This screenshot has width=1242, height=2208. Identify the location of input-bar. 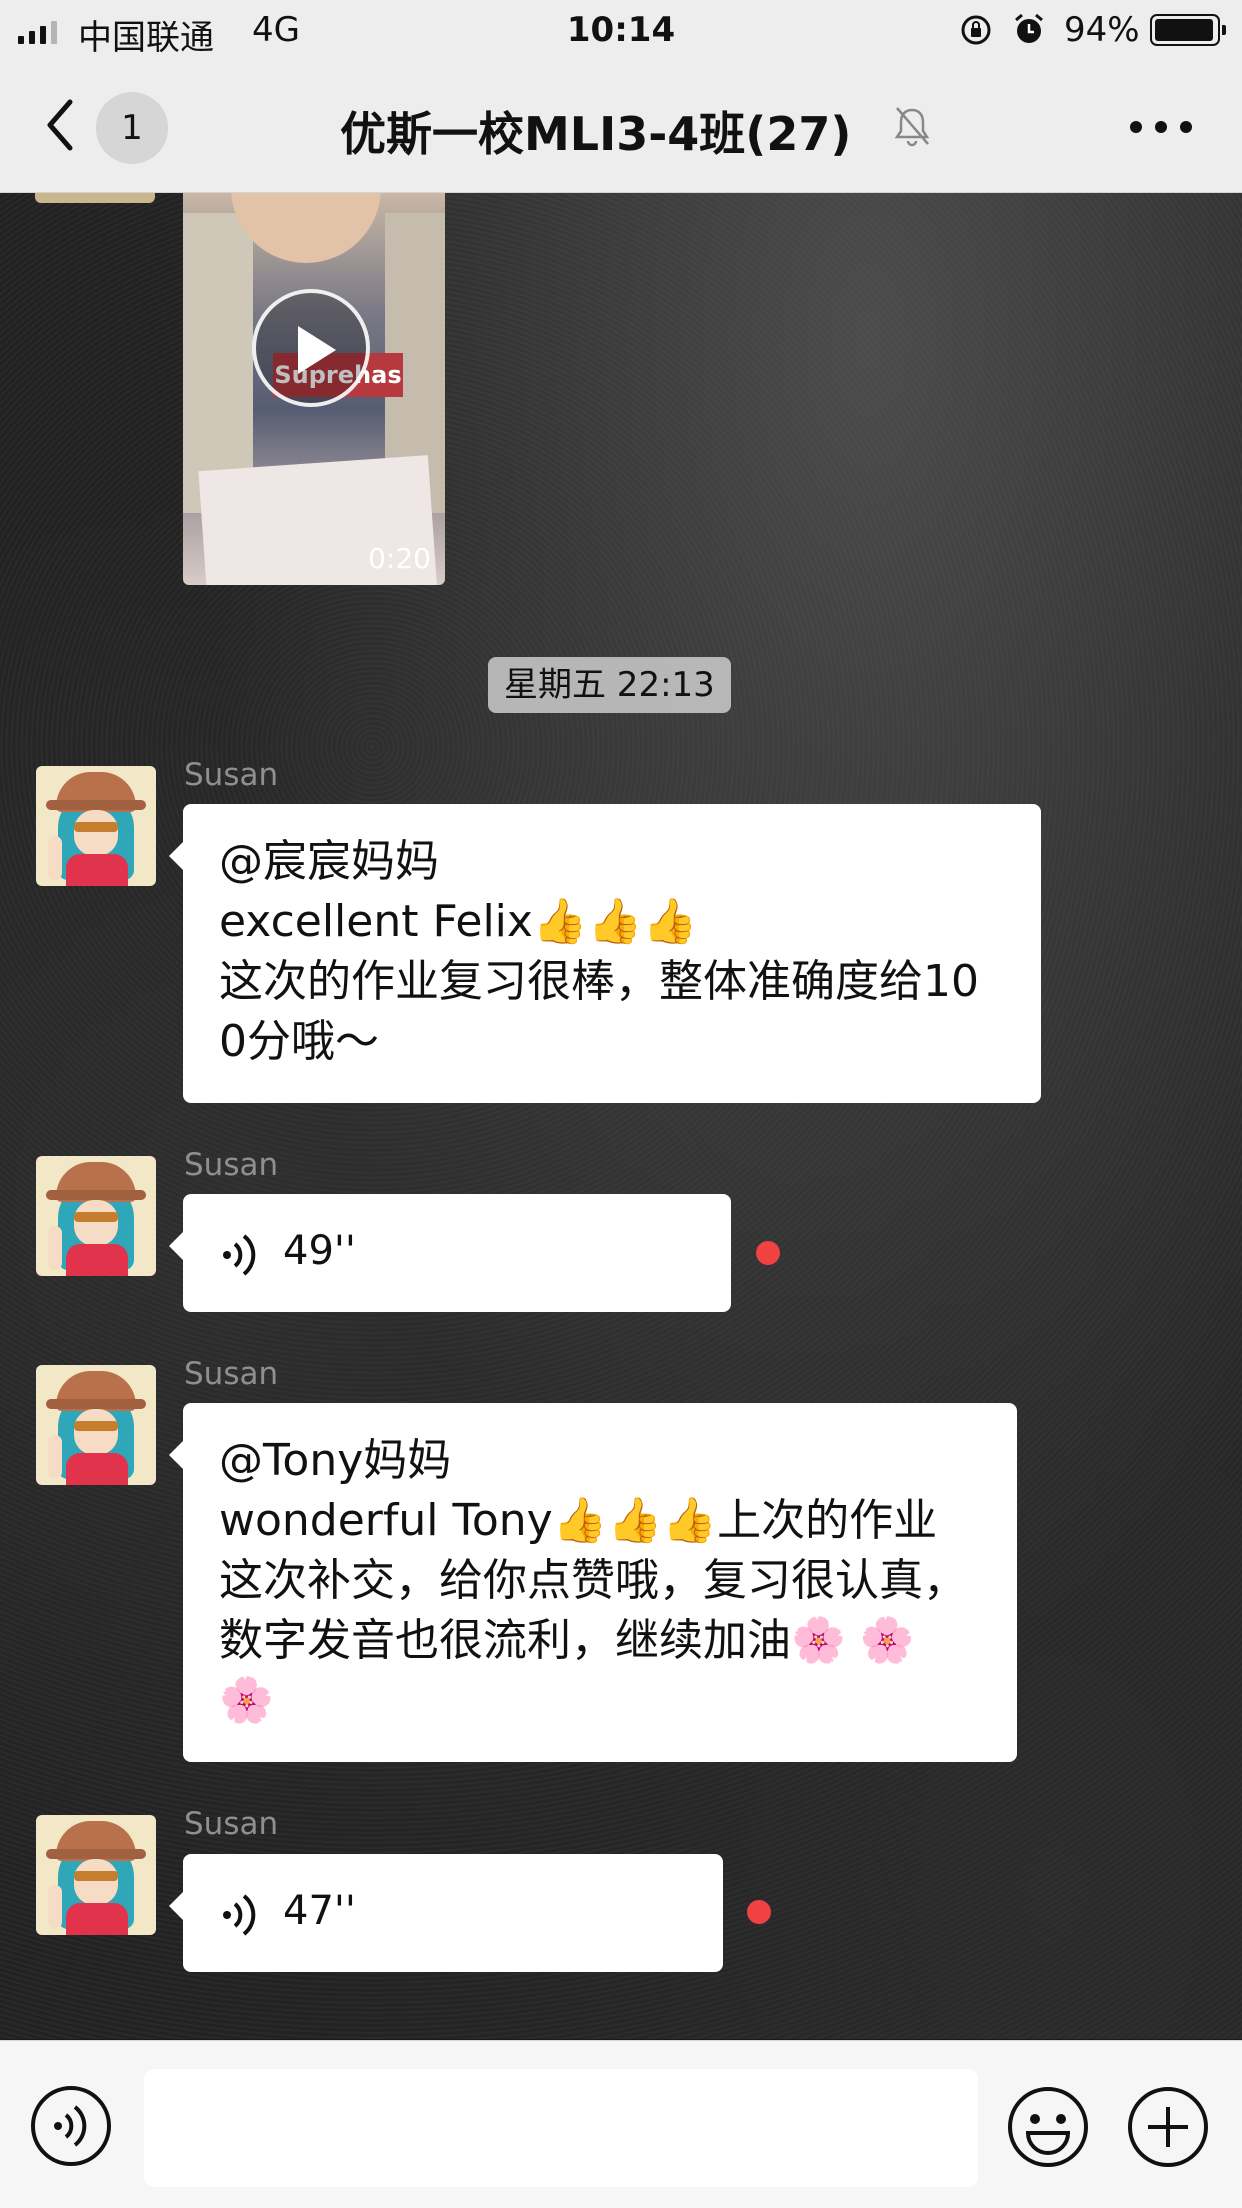
(621, 2124).